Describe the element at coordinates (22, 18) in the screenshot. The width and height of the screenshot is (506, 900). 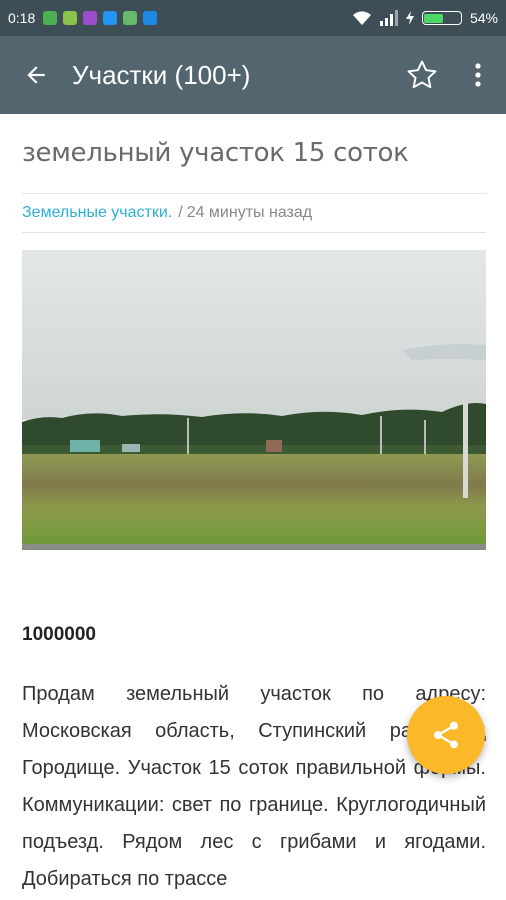
I see `status-time: 0:18` at that location.